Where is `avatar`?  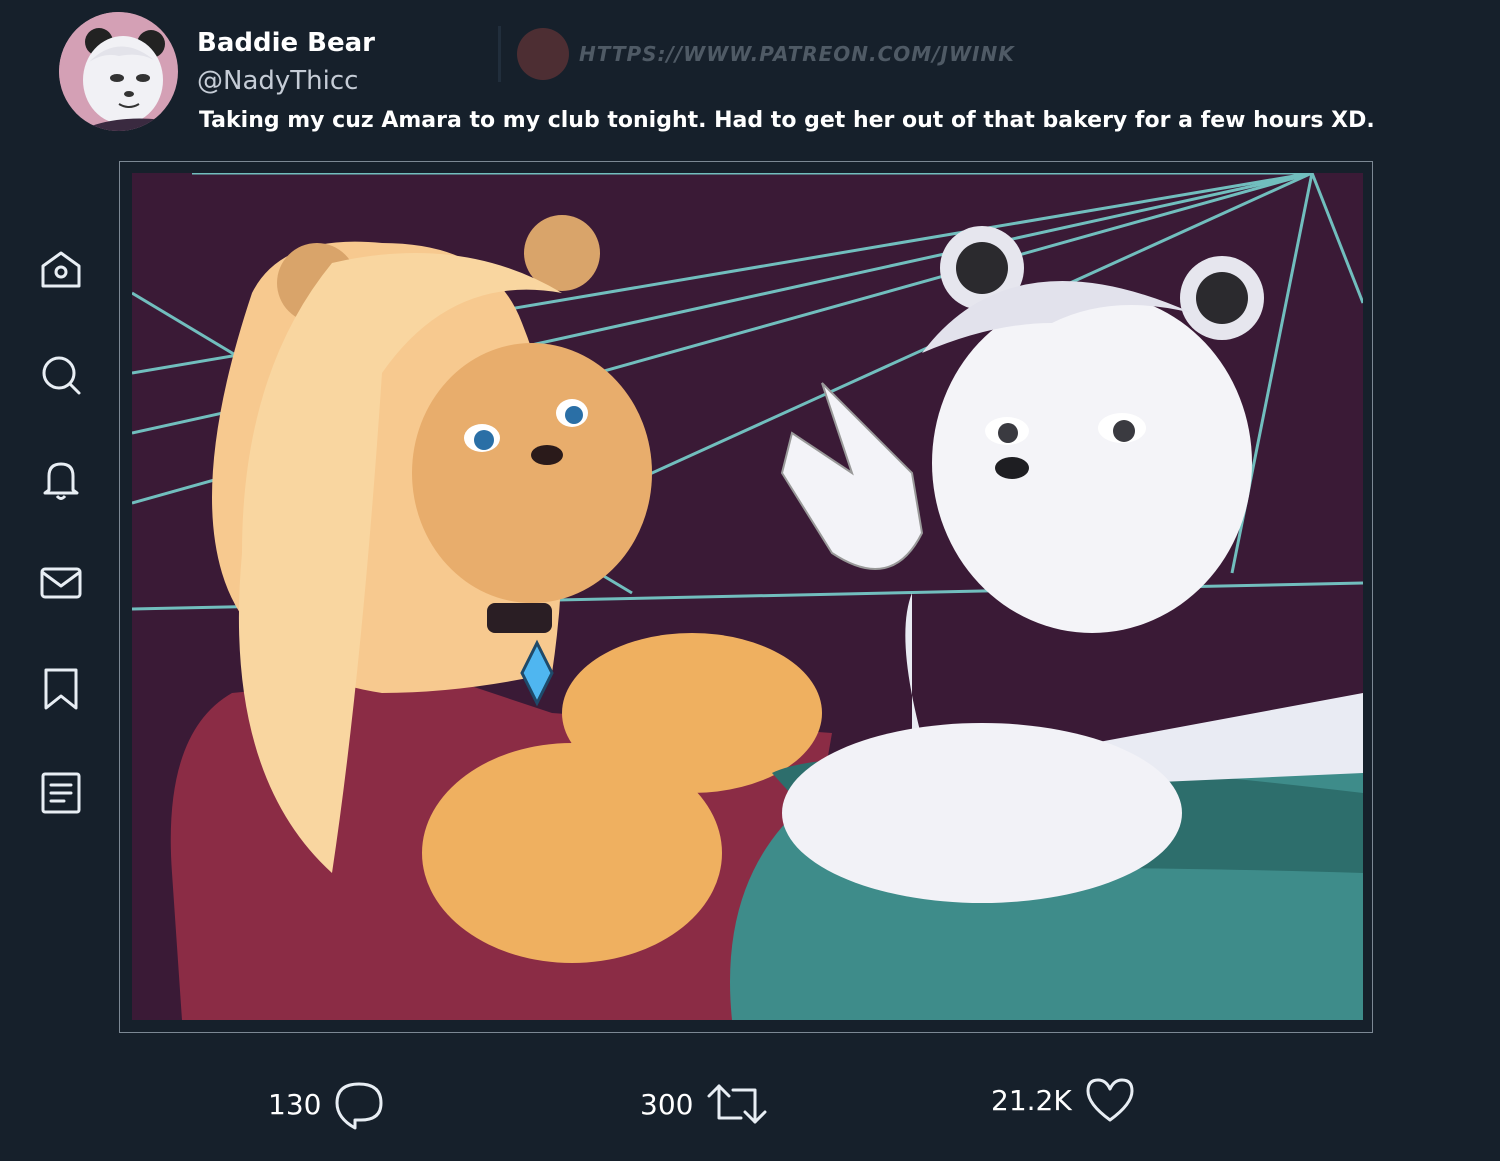
avatar is located at coordinates (118, 71).